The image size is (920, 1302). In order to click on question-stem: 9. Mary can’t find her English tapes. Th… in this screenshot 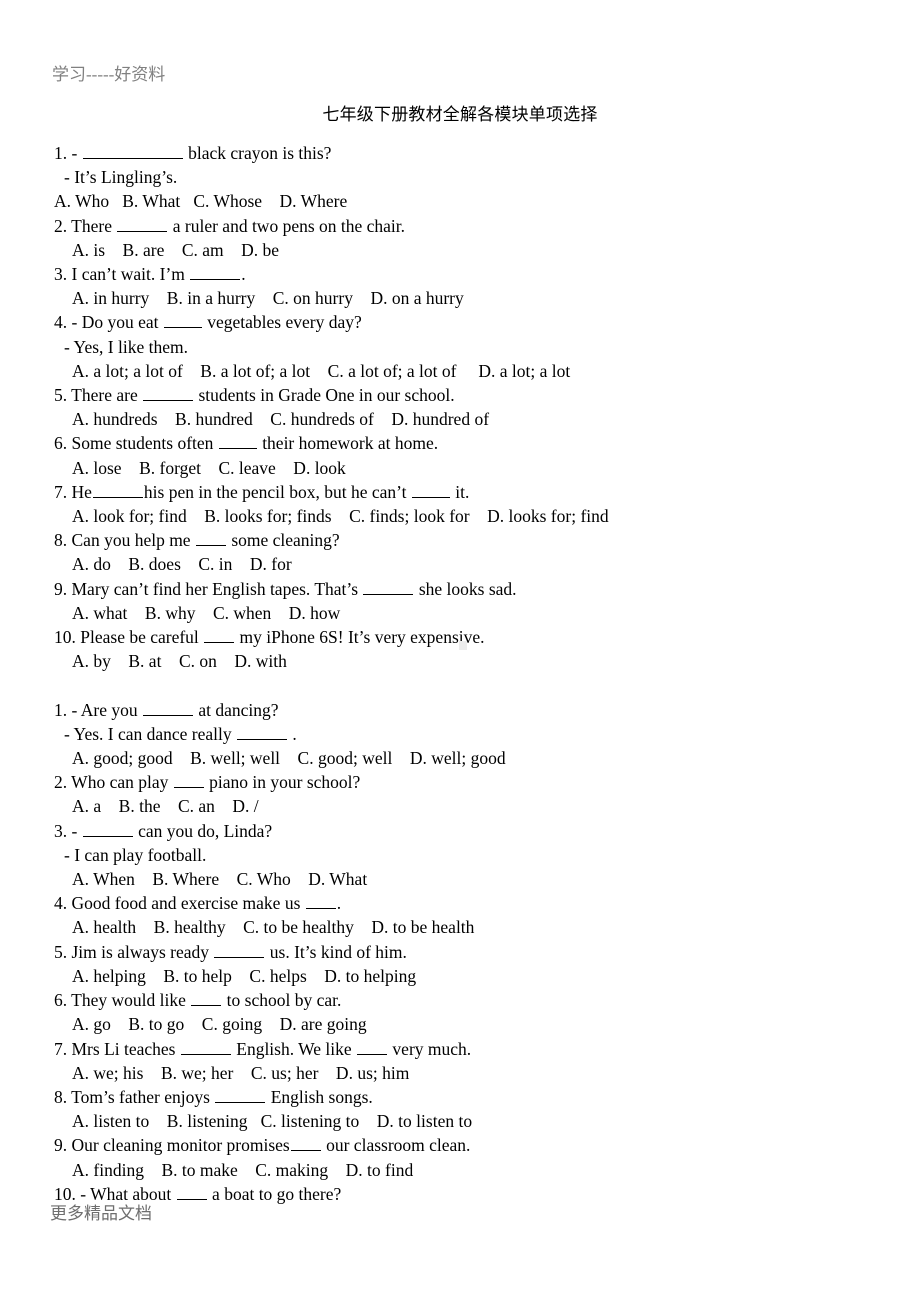, I will do `click(285, 588)`.